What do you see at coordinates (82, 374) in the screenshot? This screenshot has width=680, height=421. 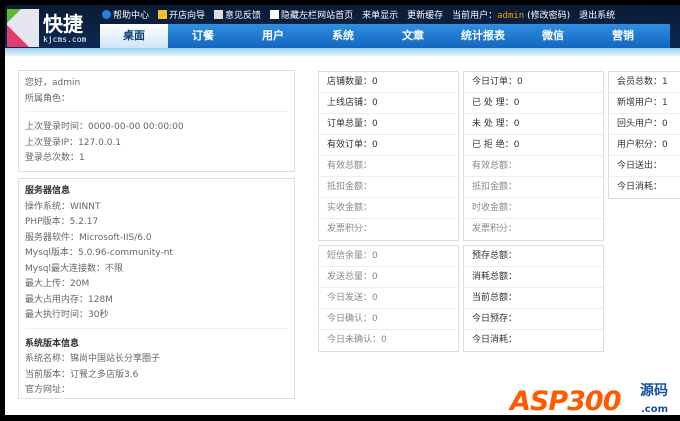 I see `current-version: 当前版本：订餐之多店版3.6` at bounding box center [82, 374].